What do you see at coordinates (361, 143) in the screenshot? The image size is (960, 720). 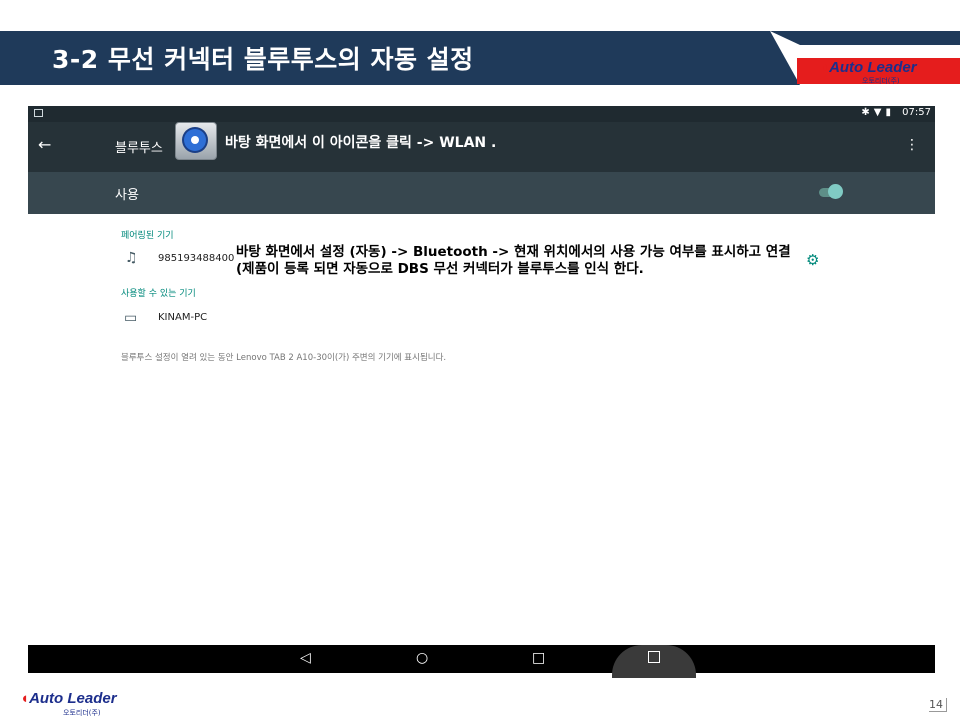 I see `instruction-note-1: 바탕 화면에서 이 아이콘을 클릭 -> WLAN .` at bounding box center [361, 143].